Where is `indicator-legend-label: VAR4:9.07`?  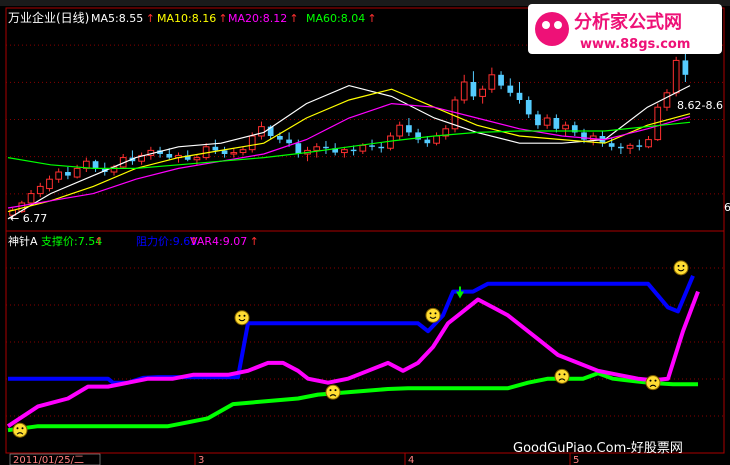
indicator-legend-label: VAR4:9.07 is located at coordinates (218, 241).